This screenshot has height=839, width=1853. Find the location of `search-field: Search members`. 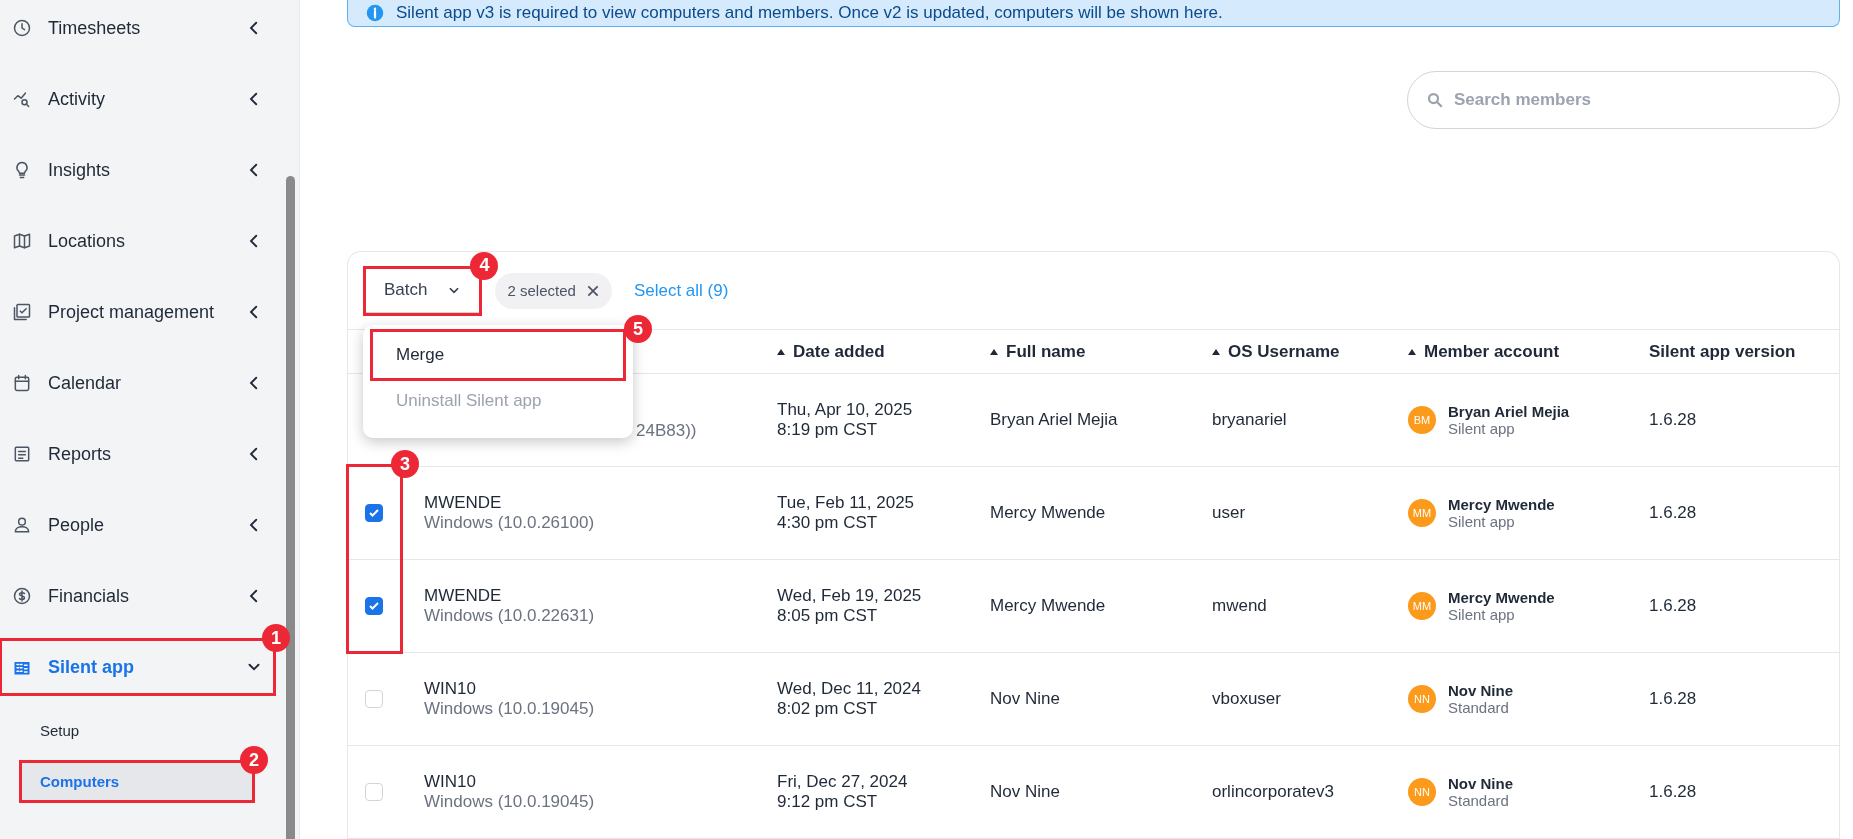

search-field: Search members is located at coordinates (1623, 100).